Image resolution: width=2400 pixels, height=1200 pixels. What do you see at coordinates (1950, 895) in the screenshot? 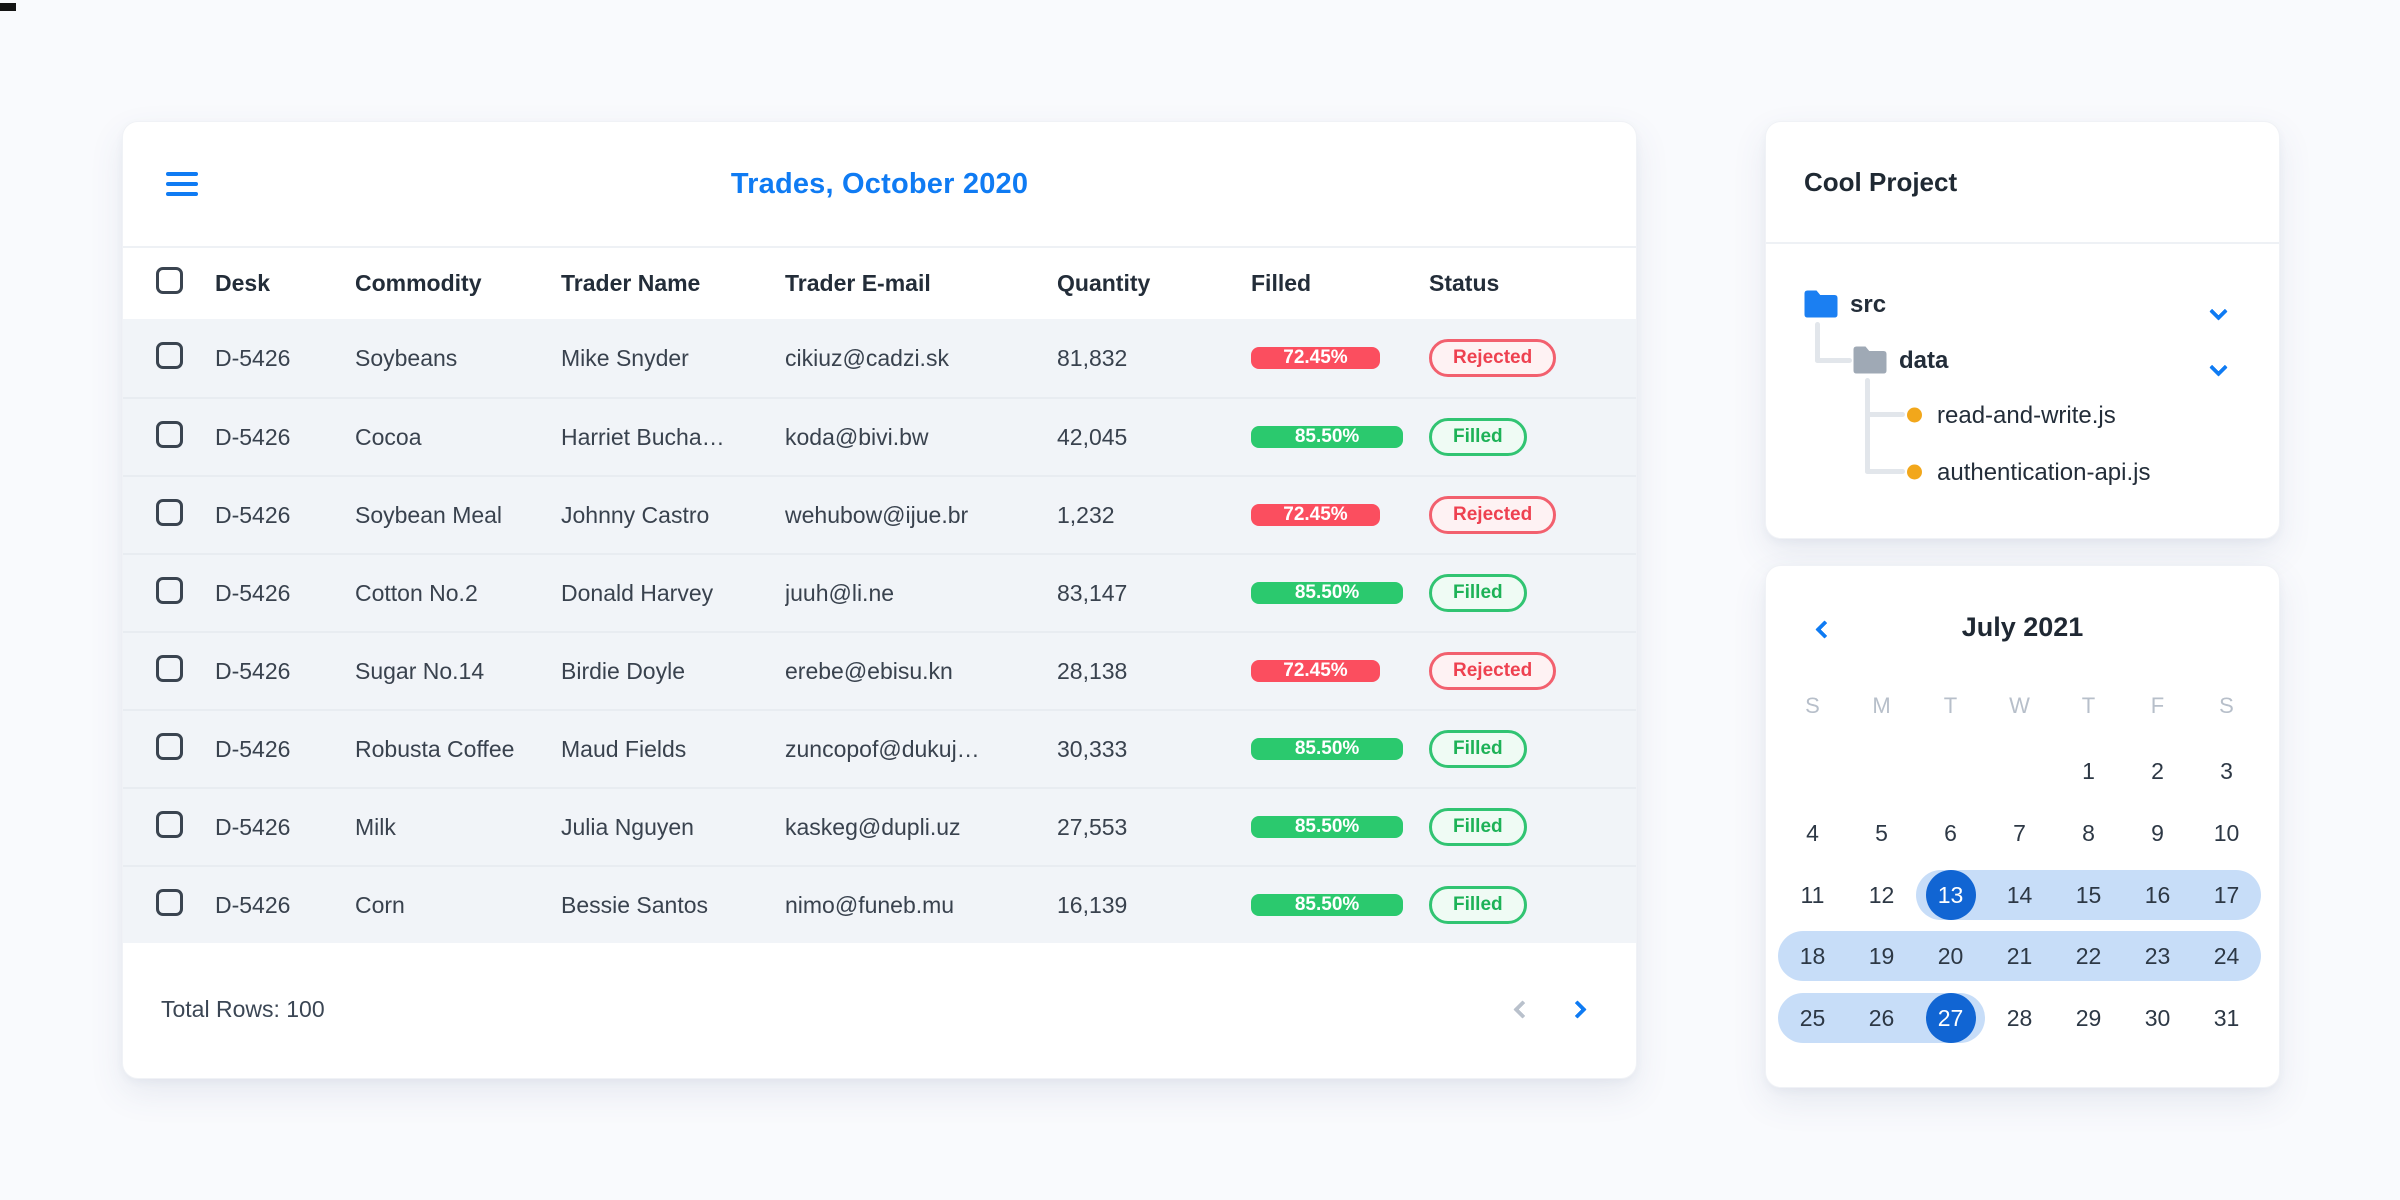
I see `calendar-day-selected: 13` at bounding box center [1950, 895].